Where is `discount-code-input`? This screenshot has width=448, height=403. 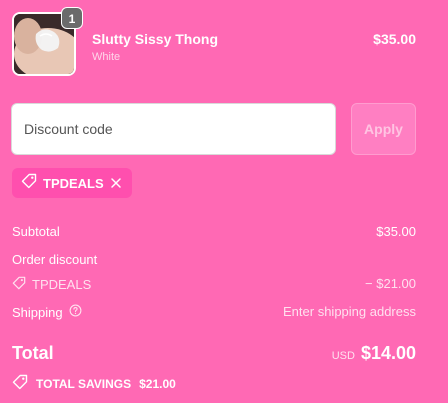 discount-code-input is located at coordinates (173, 129).